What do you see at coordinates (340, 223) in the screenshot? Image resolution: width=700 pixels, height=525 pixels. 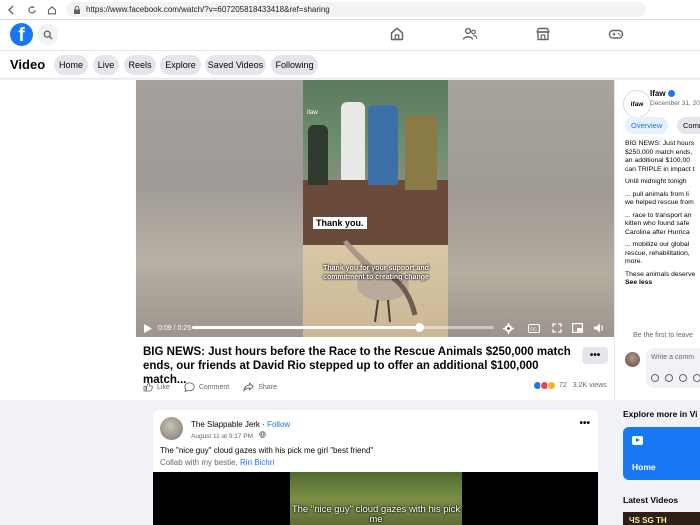 I see `video-caption-box: Thank you.` at bounding box center [340, 223].